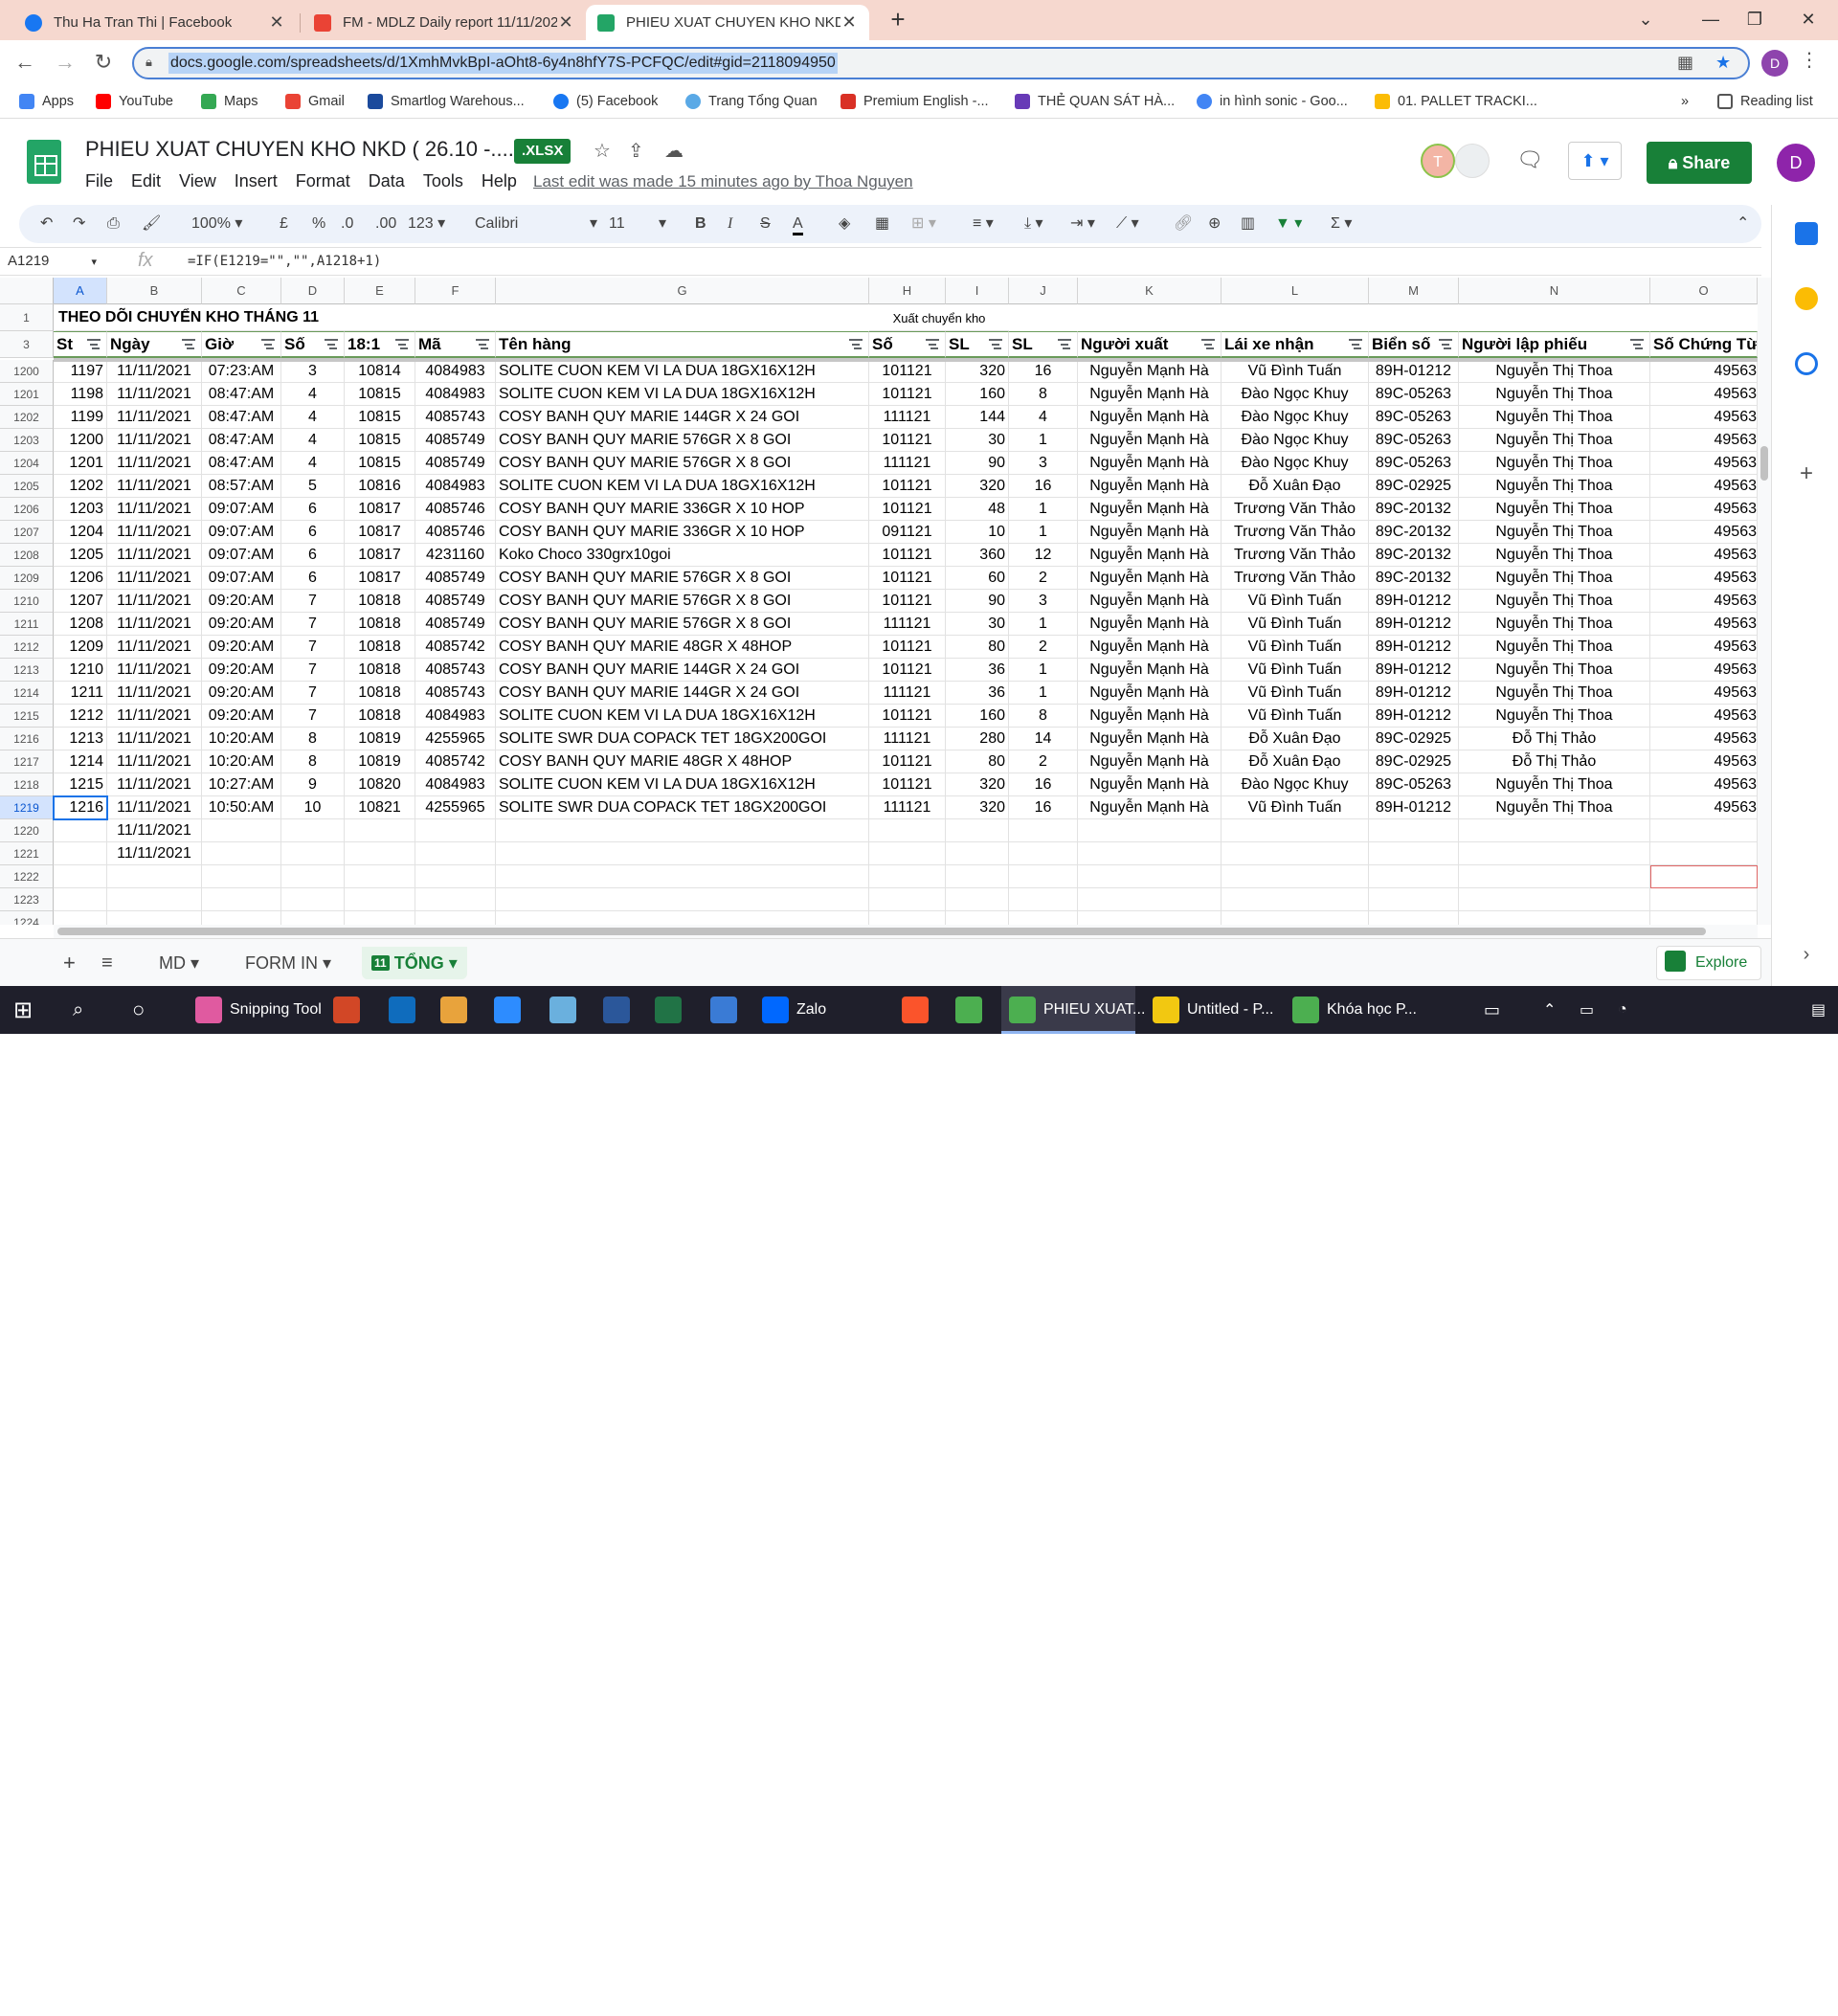 The image size is (1838, 2016). Describe the element at coordinates (27, 532) in the screenshot. I see `row-header: 1207` at that location.